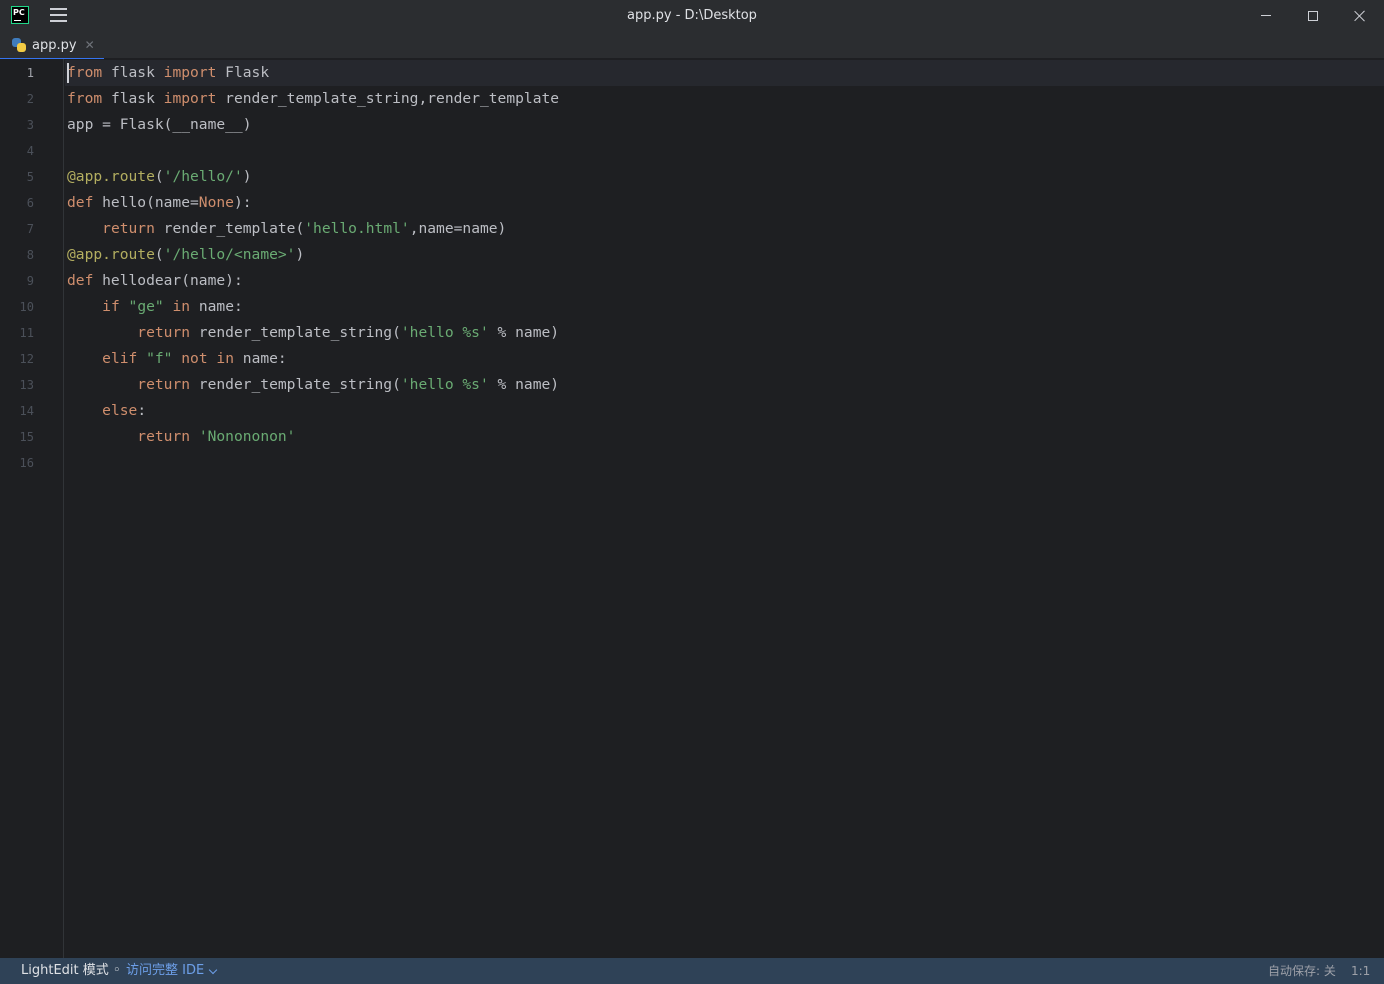  What do you see at coordinates (159, 125) in the screenshot?
I see `code-line: app = Flask(__name__)` at bounding box center [159, 125].